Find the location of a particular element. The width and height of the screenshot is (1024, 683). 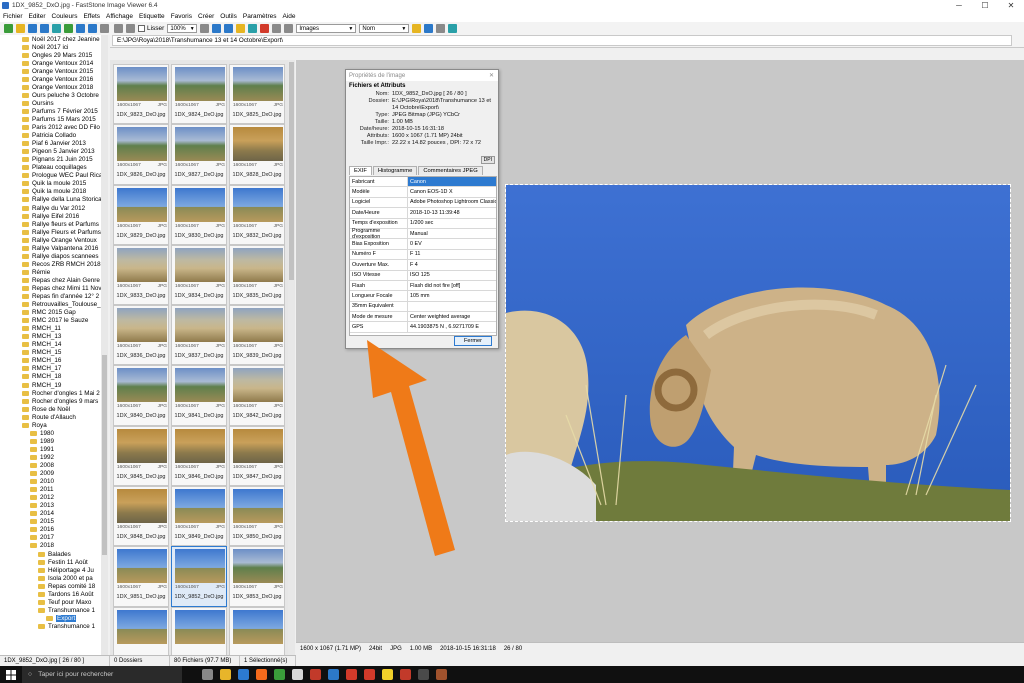

tree-item: 2017 is located at coordinates (53, 538).